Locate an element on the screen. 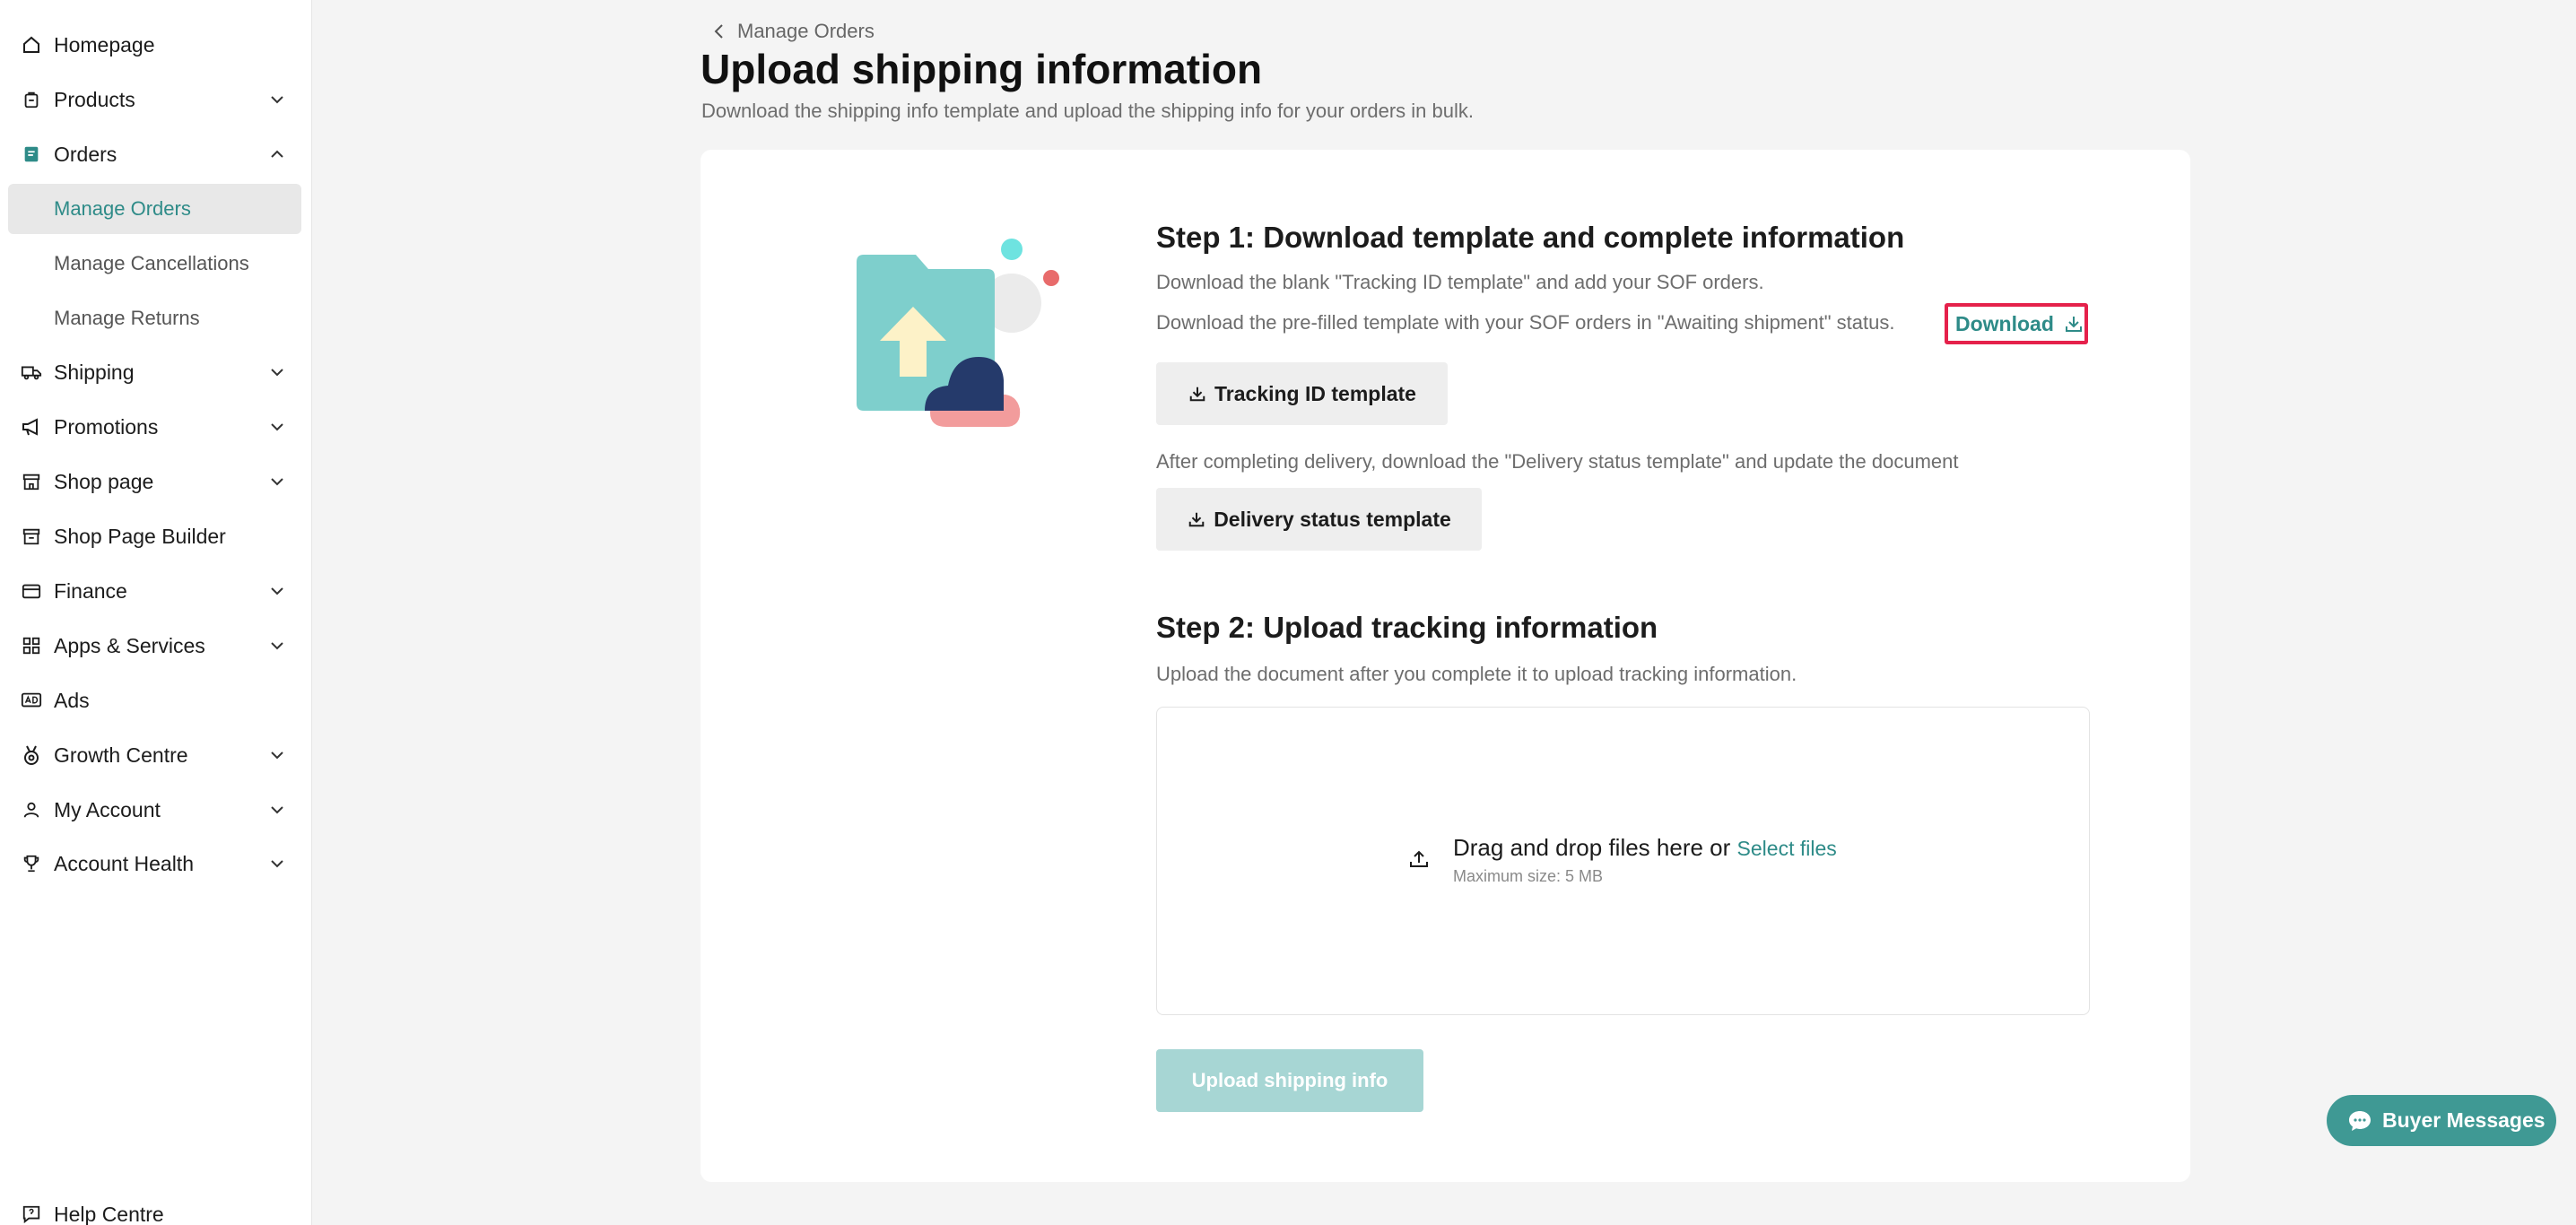  sidebar-item-shop-page: Shop page is located at coordinates (156, 481).